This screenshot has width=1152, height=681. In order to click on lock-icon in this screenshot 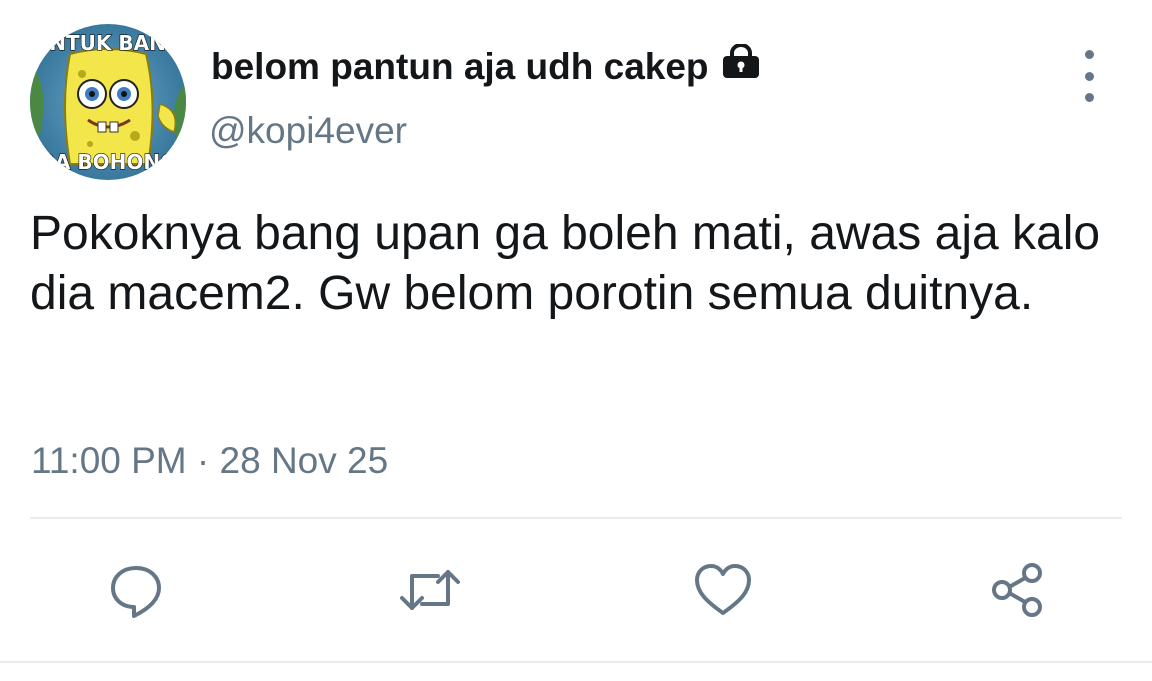, I will do `click(741, 66)`.